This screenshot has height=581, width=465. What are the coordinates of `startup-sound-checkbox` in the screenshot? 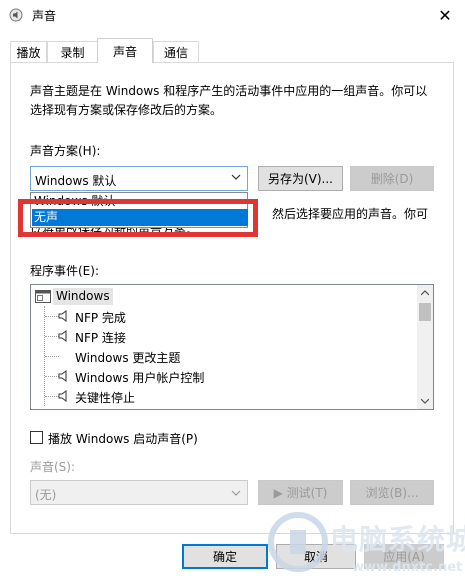 It's located at (36, 437).